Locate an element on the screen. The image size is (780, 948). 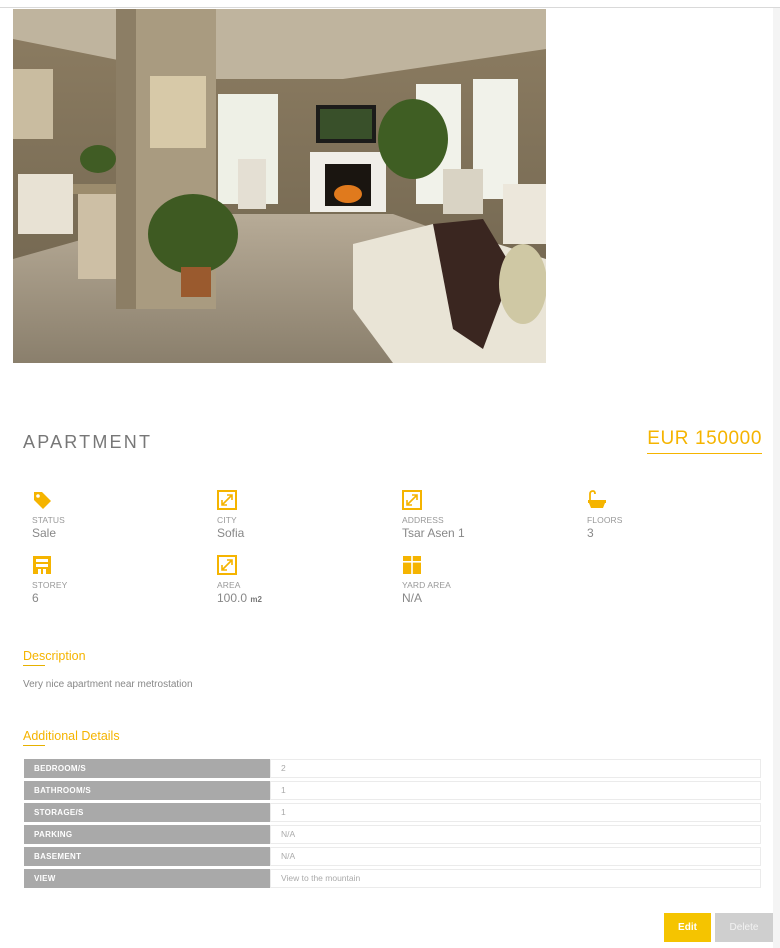
table-row: BASEMENT N/A is located at coordinates (392, 856).